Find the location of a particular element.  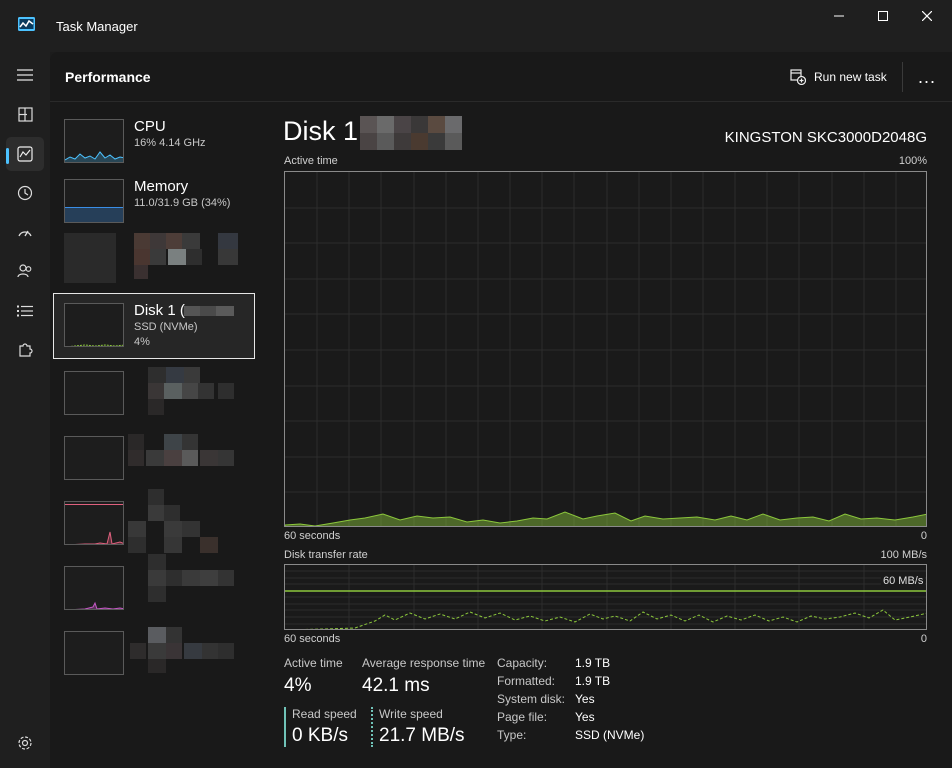

nav-details is located at coordinates (25, 311).